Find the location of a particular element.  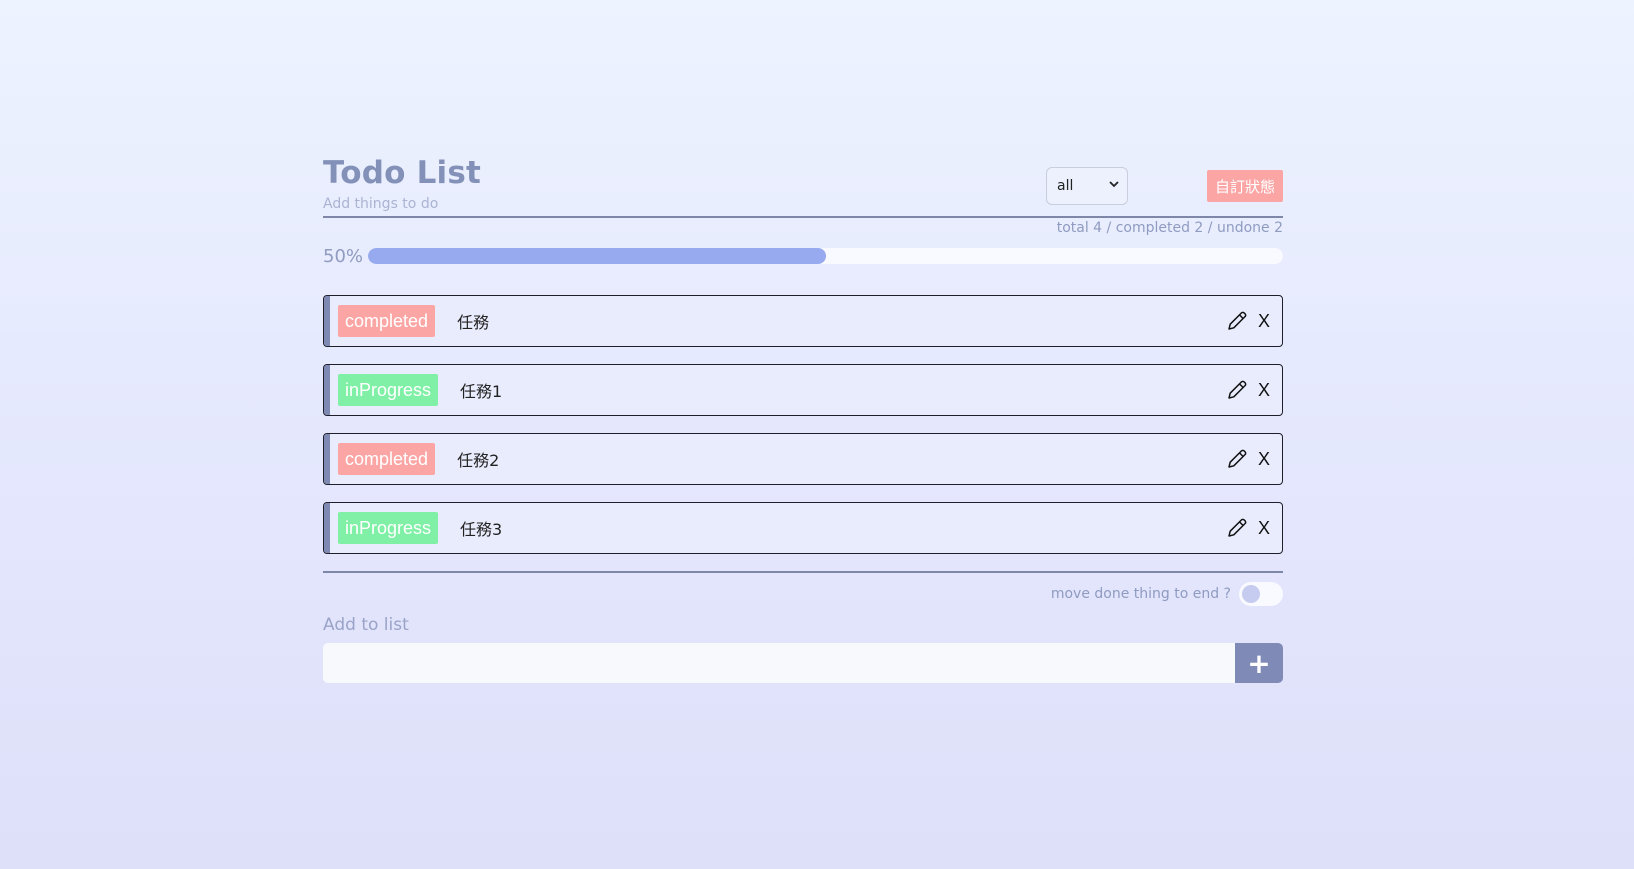

todo-summary: total 4 / completed 2 / undone 2 is located at coordinates (1169, 228).